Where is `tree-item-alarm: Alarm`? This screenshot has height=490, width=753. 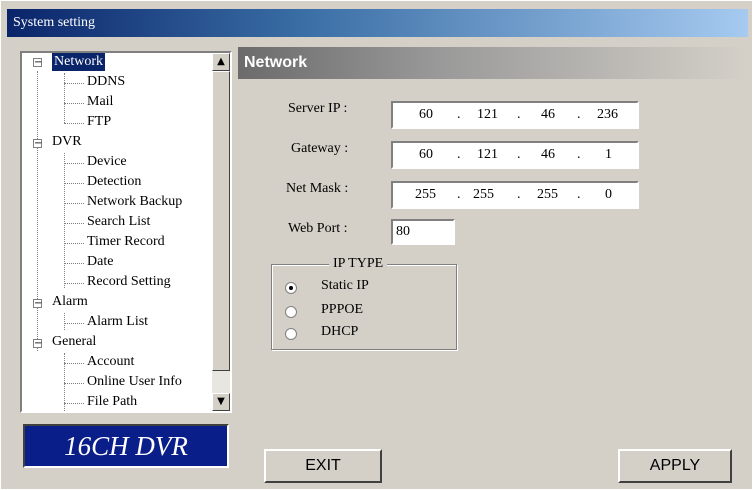
tree-item-alarm: Alarm is located at coordinates (70, 302).